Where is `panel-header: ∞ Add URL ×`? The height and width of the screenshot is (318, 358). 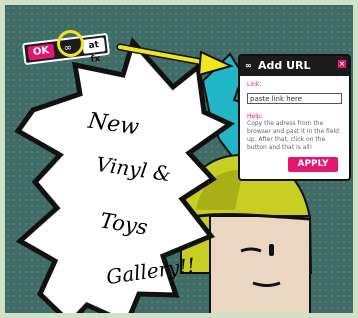 panel-header: ∞ Add URL × is located at coordinates (294, 66).